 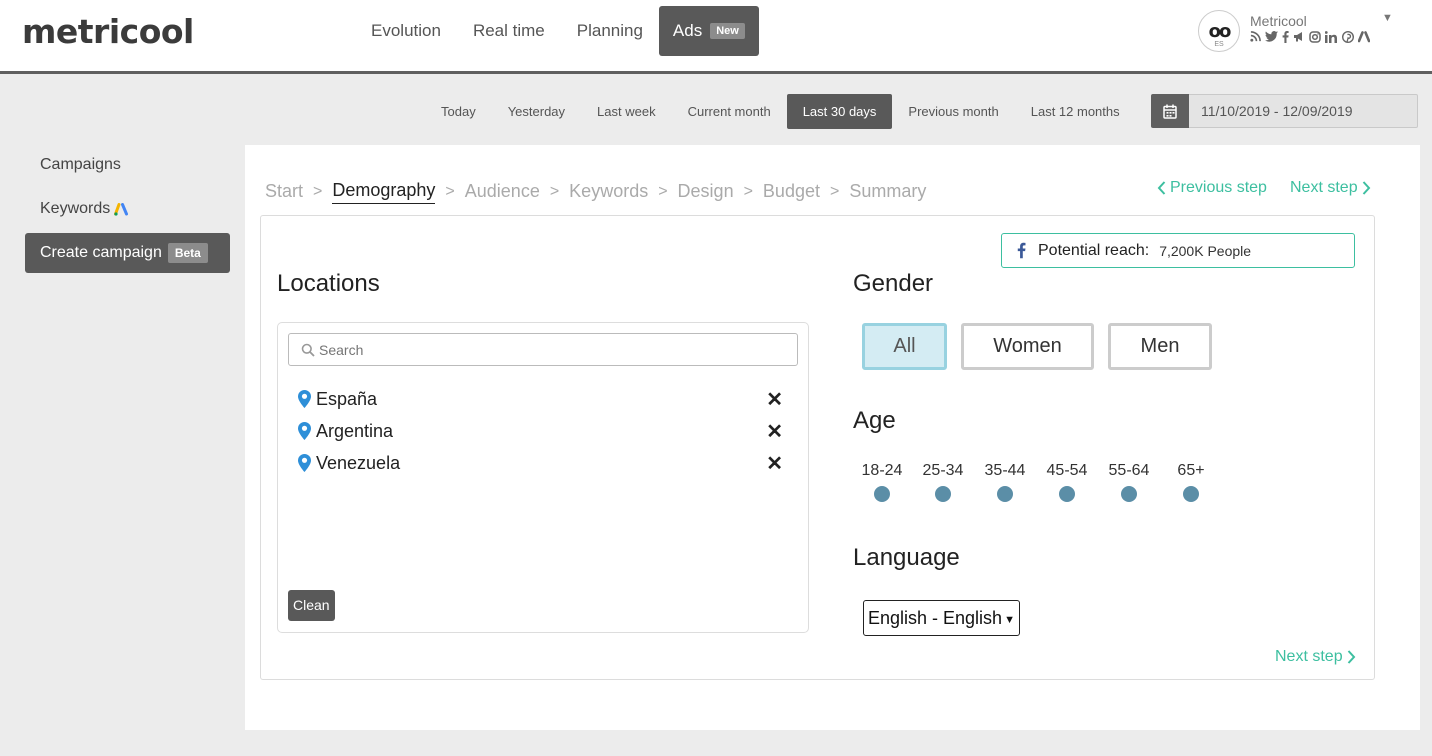 What do you see at coordinates (706, 192) in the screenshot?
I see `step-design: Design` at bounding box center [706, 192].